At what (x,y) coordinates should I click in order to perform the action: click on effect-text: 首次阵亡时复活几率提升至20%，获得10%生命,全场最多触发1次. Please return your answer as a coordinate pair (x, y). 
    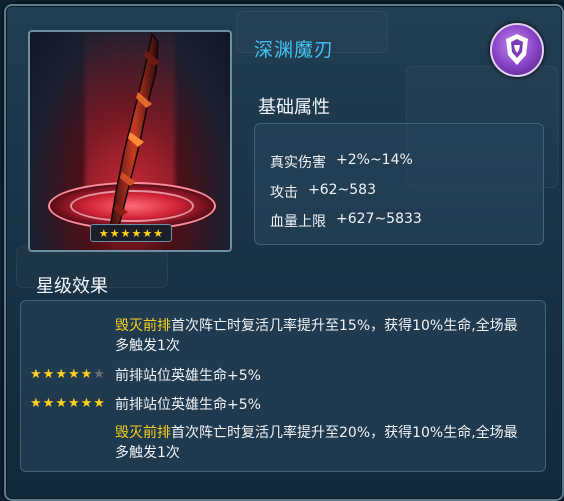
    Looking at the image, I should click on (316, 443).